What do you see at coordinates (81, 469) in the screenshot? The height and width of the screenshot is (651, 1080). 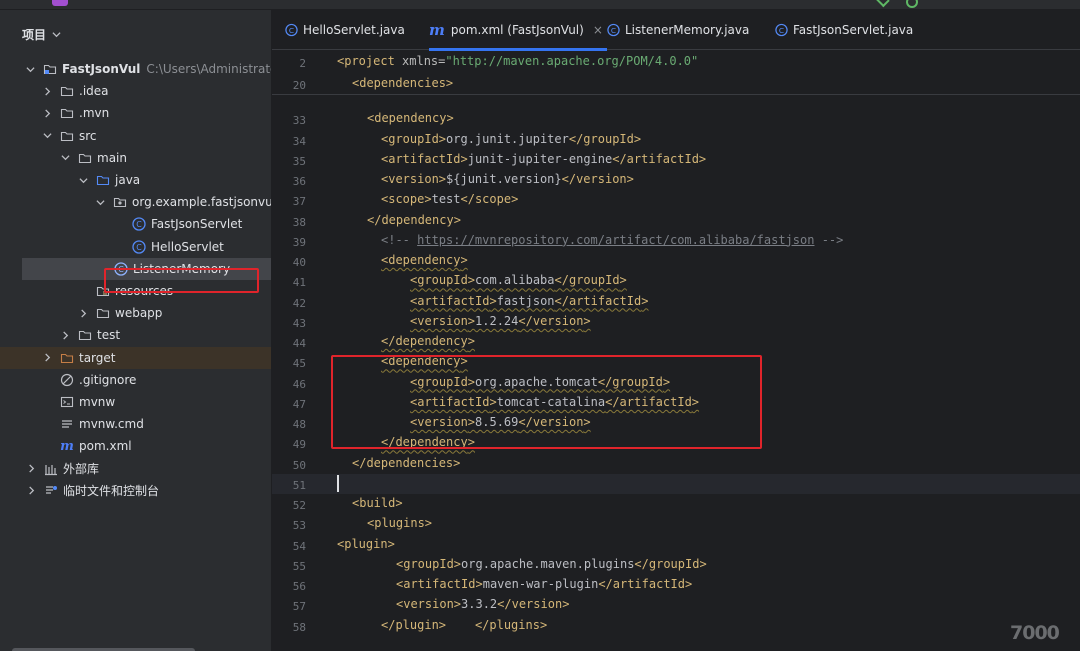 I see `tree-item-label: 外部库` at bounding box center [81, 469].